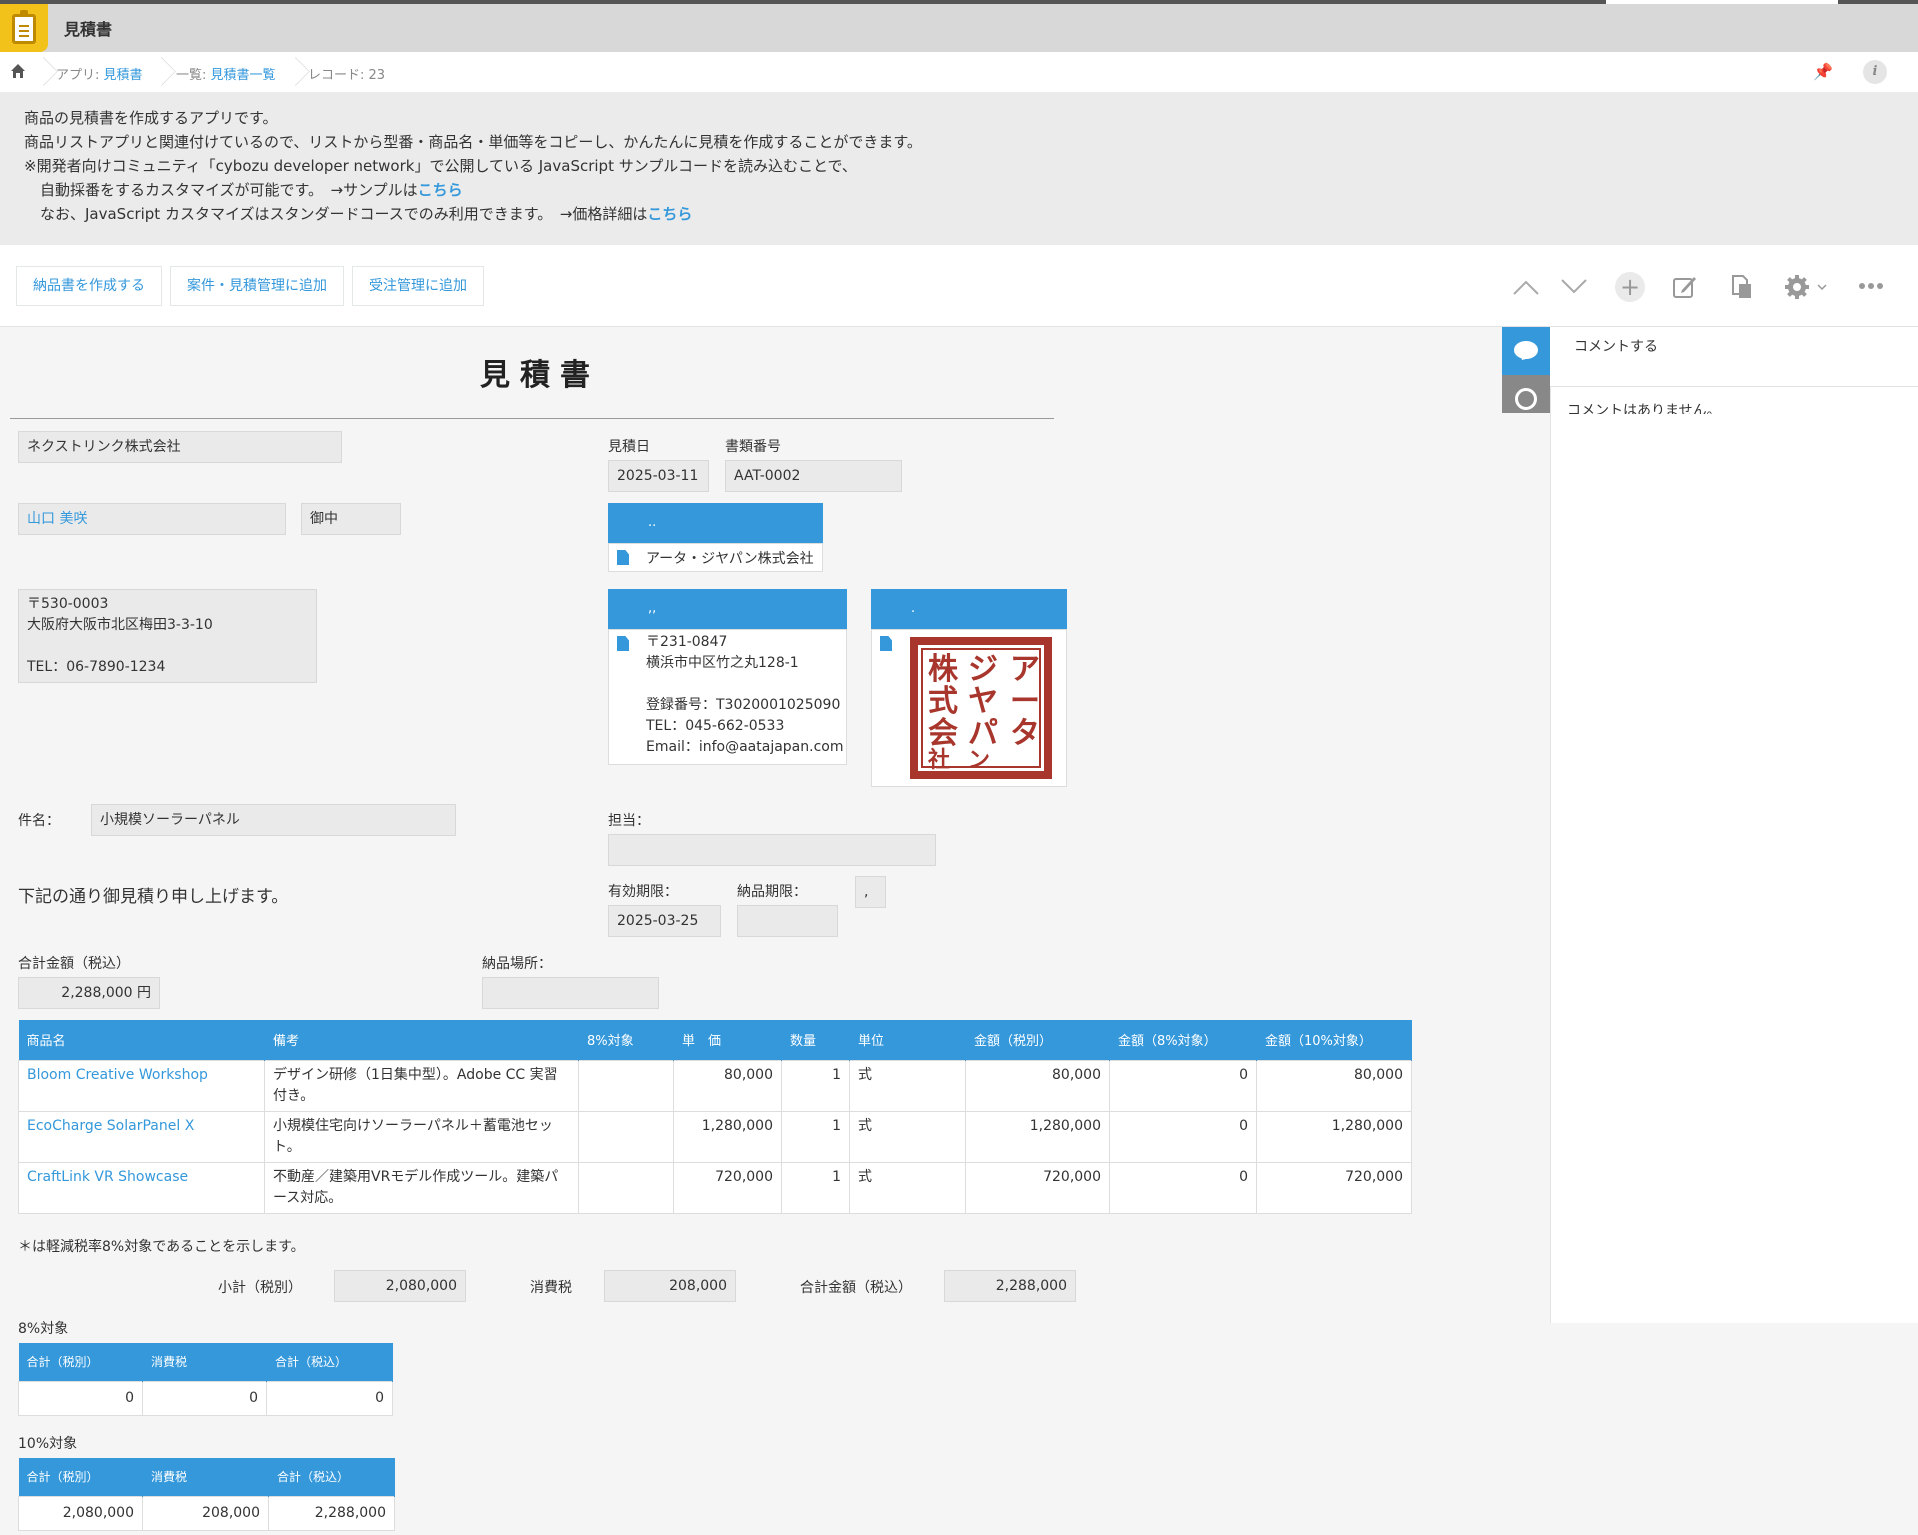 The image size is (1918, 1535). I want to click on doc-number-label: 書類番号, so click(753, 447).